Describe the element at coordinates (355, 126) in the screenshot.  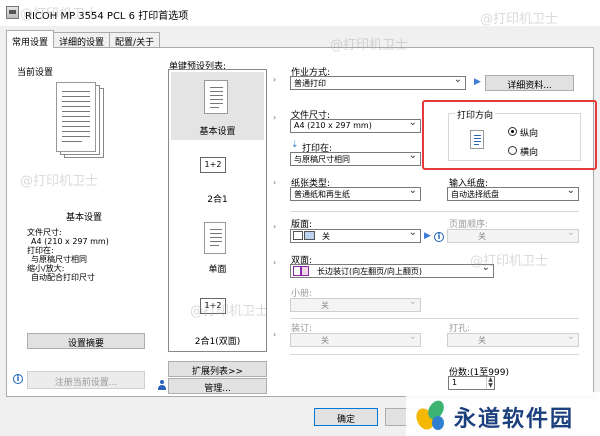
I see `paper-size-select: A4 (210 x 297 mm)` at that location.